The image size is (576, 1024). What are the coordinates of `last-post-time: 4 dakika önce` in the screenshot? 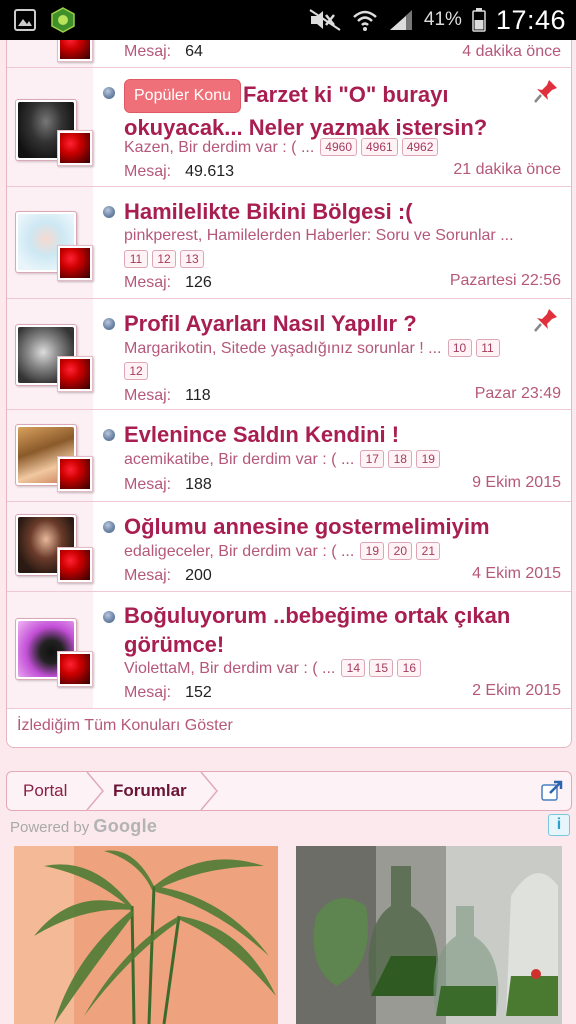 It's located at (511, 51).